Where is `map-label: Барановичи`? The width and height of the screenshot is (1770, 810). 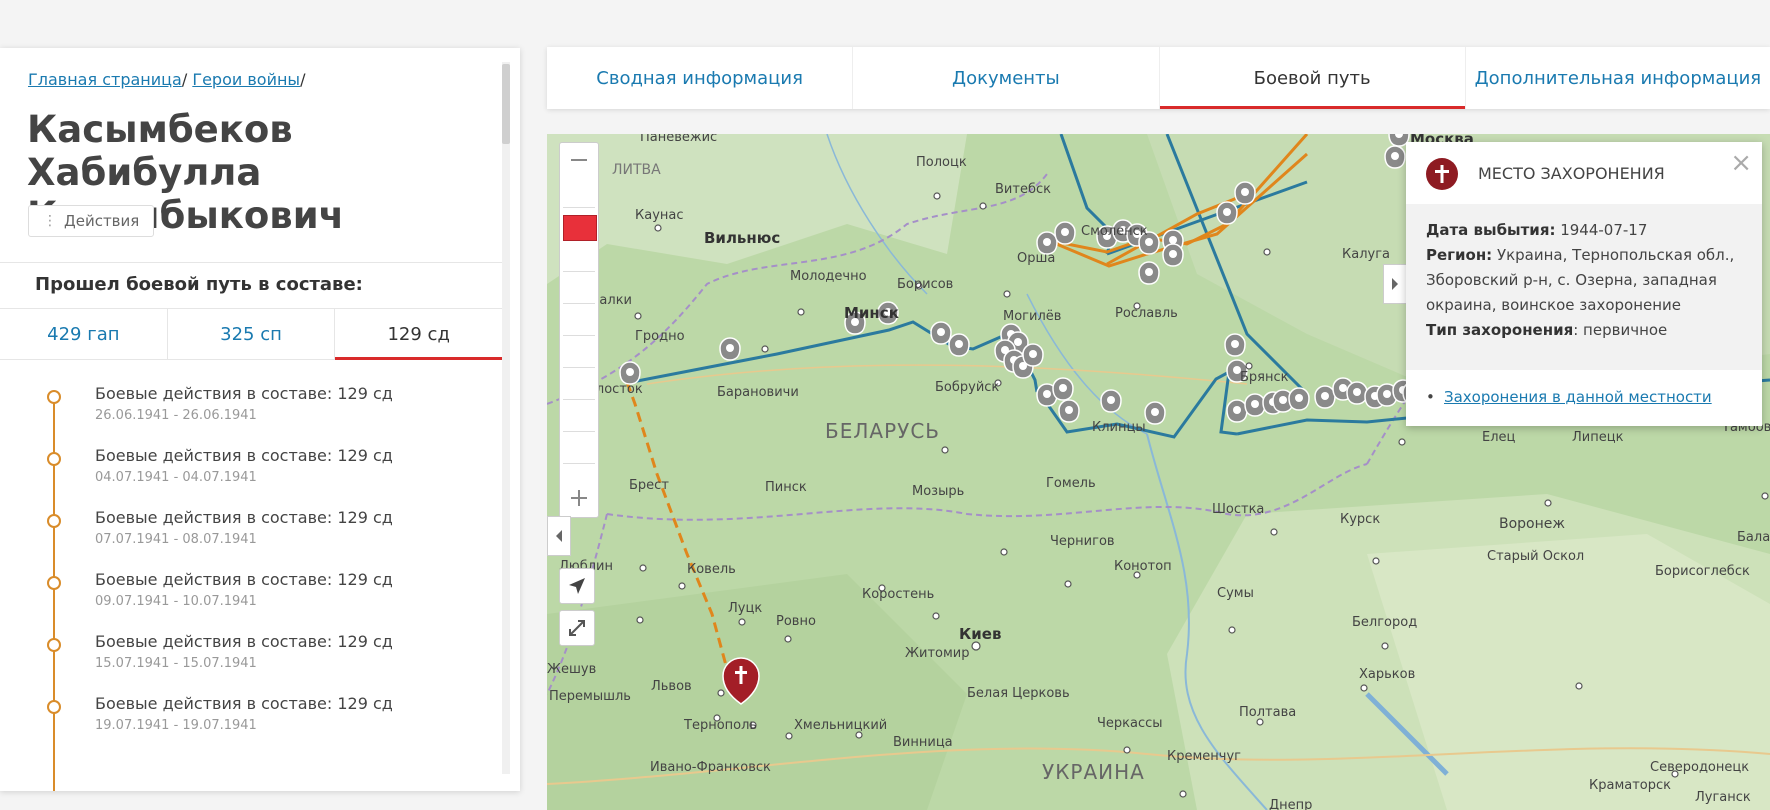 map-label: Барановичи is located at coordinates (758, 392).